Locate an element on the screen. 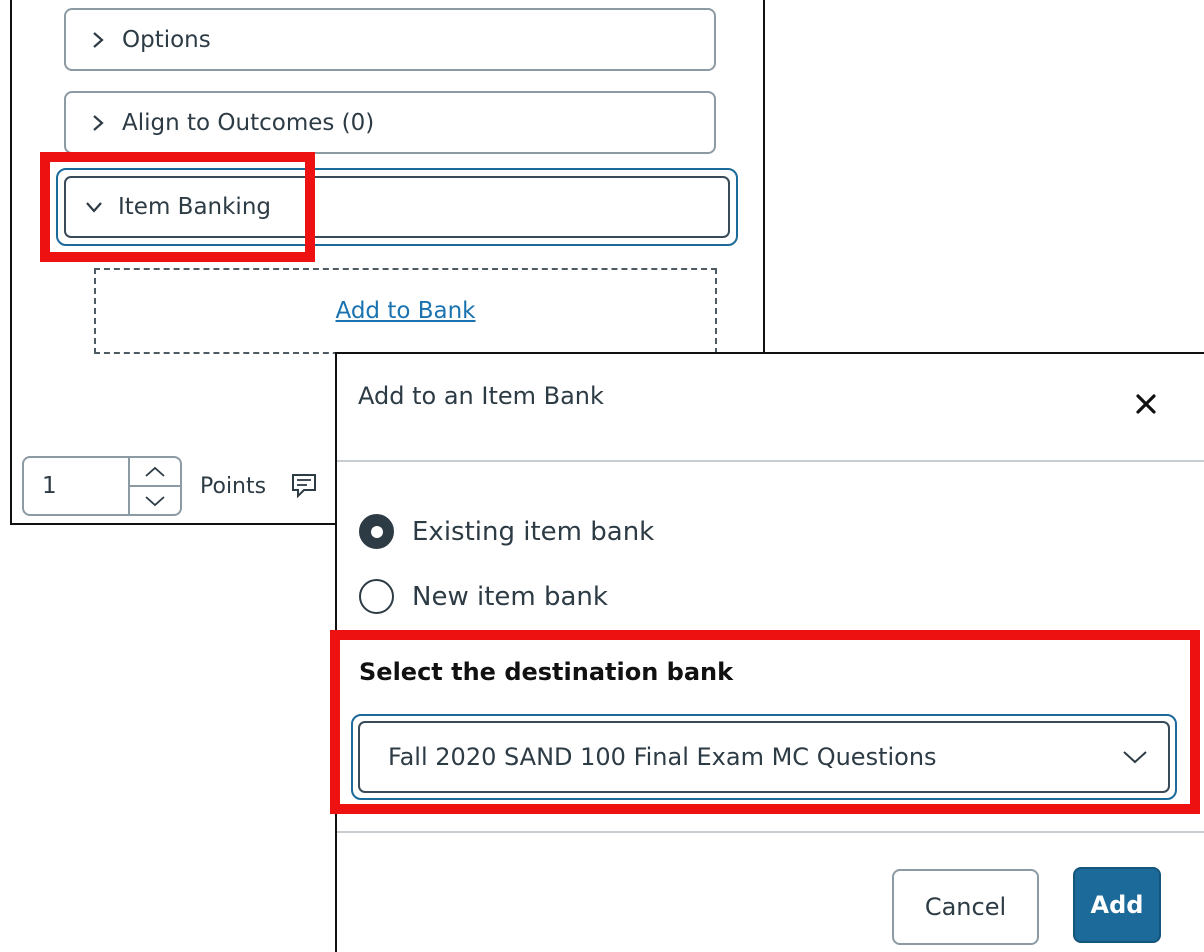 This screenshot has width=1204, height=952. close-icon is located at coordinates (1146, 404).